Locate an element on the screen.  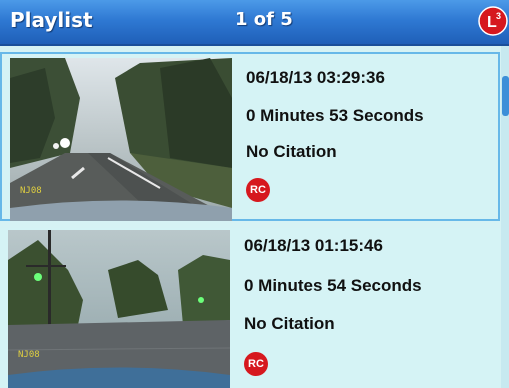
page-indicator: 1 of 5 is located at coordinates (264, 19).